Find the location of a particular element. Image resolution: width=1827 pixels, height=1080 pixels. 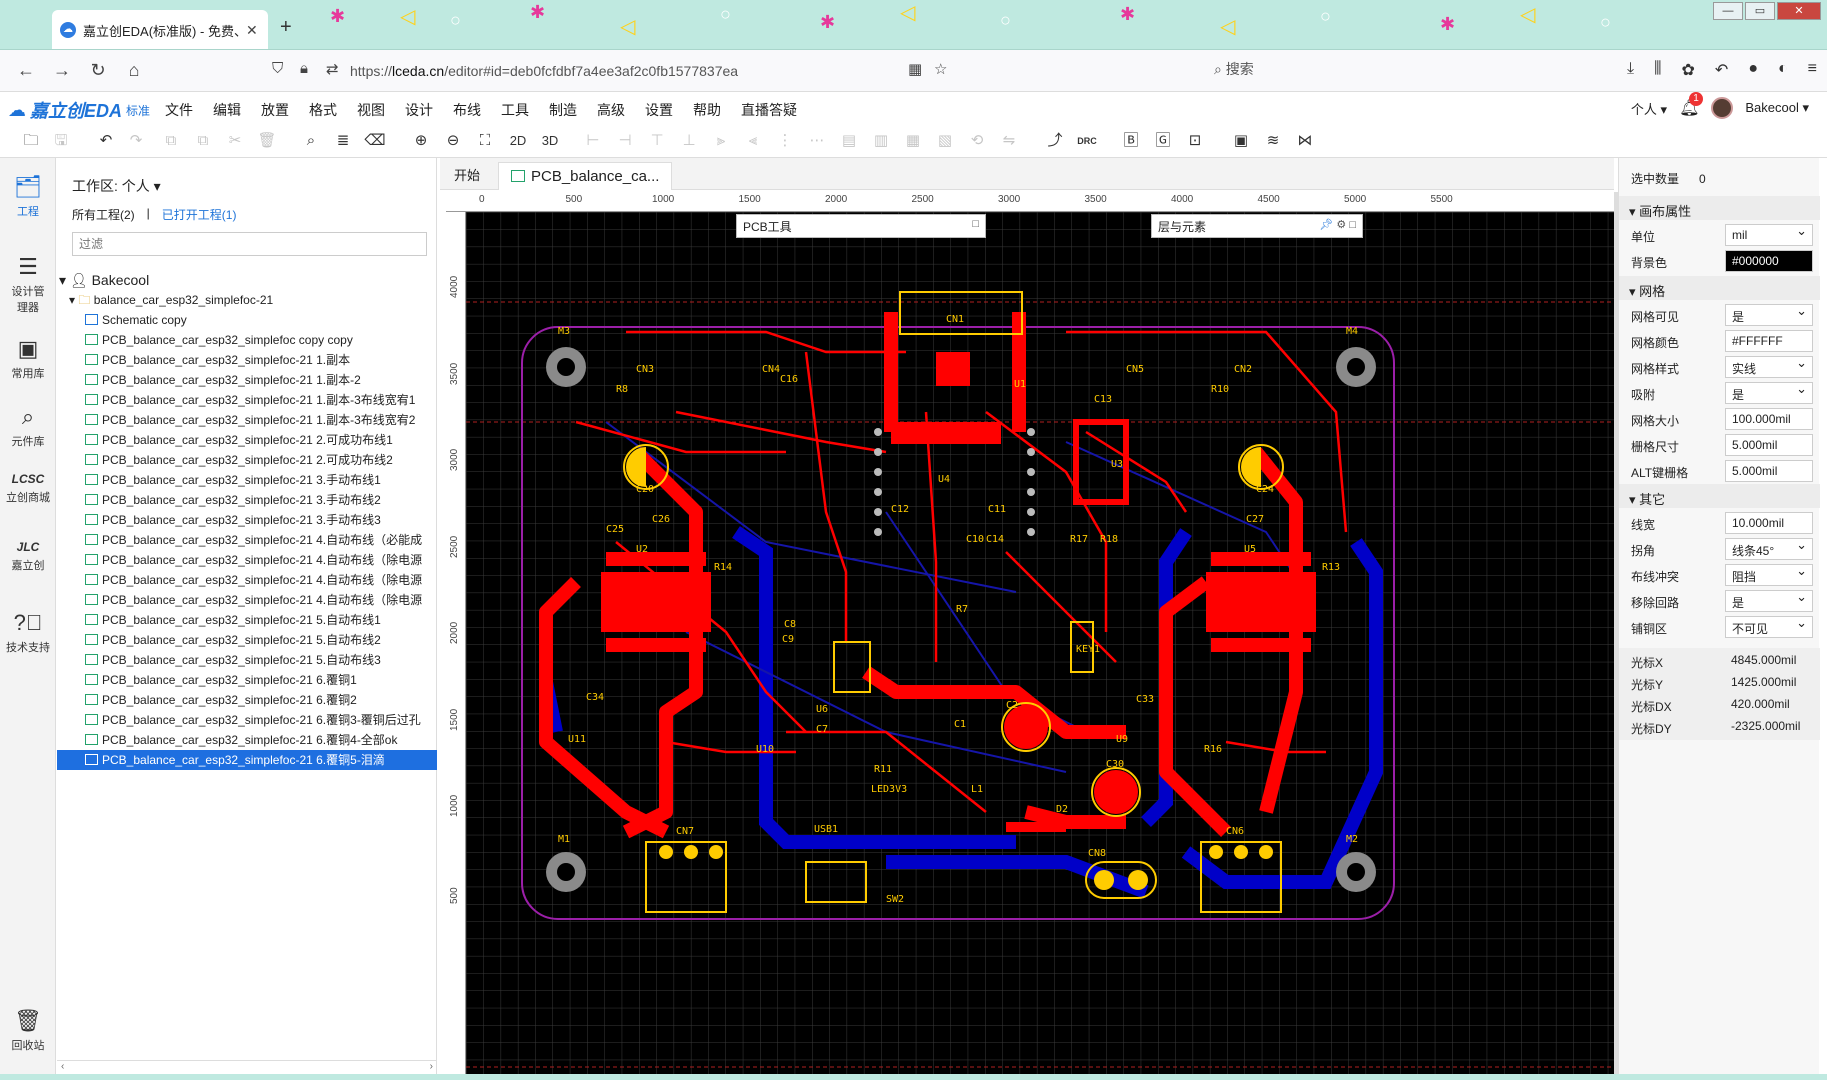

redo-icon: ↷ is located at coordinates (136, 141).